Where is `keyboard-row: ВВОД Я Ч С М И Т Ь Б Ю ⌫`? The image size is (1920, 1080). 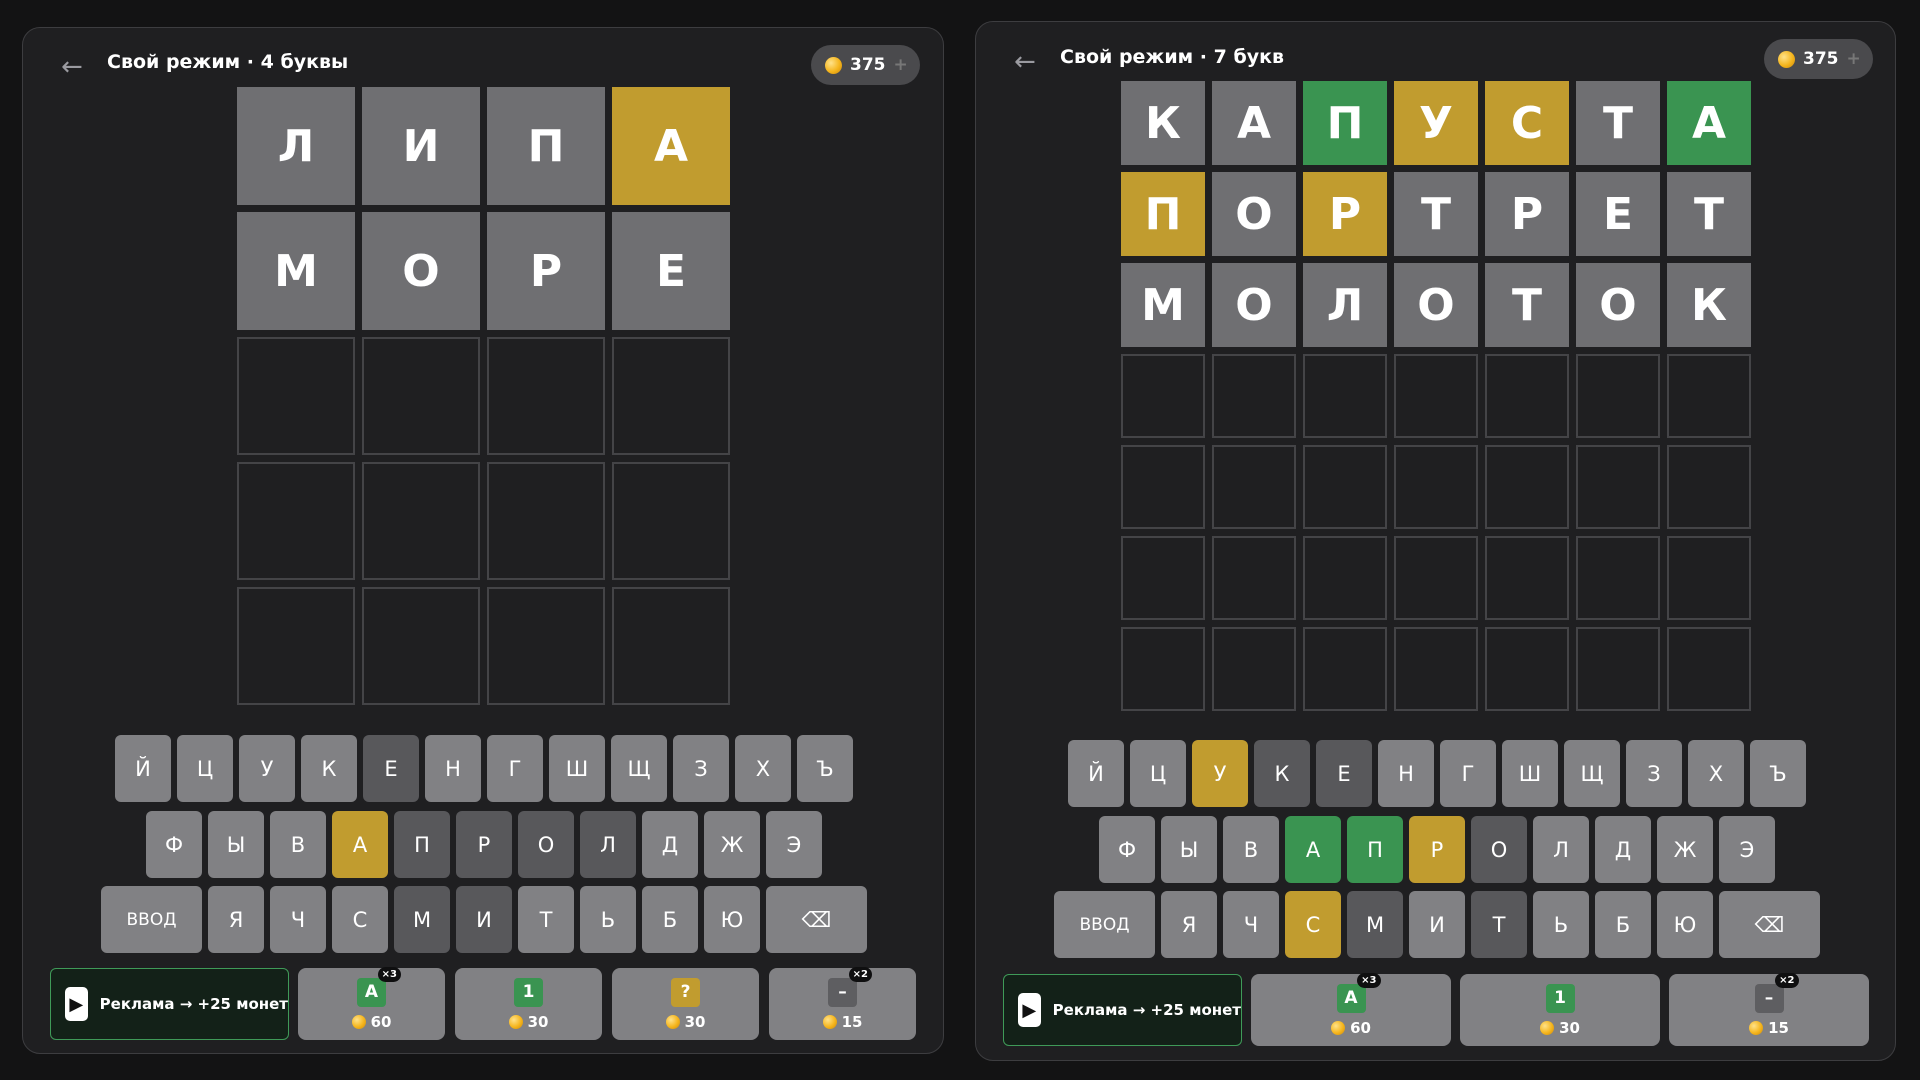 keyboard-row: ВВОД Я Ч С М И Т Ь Б Ю ⌫ is located at coordinates (484, 919).